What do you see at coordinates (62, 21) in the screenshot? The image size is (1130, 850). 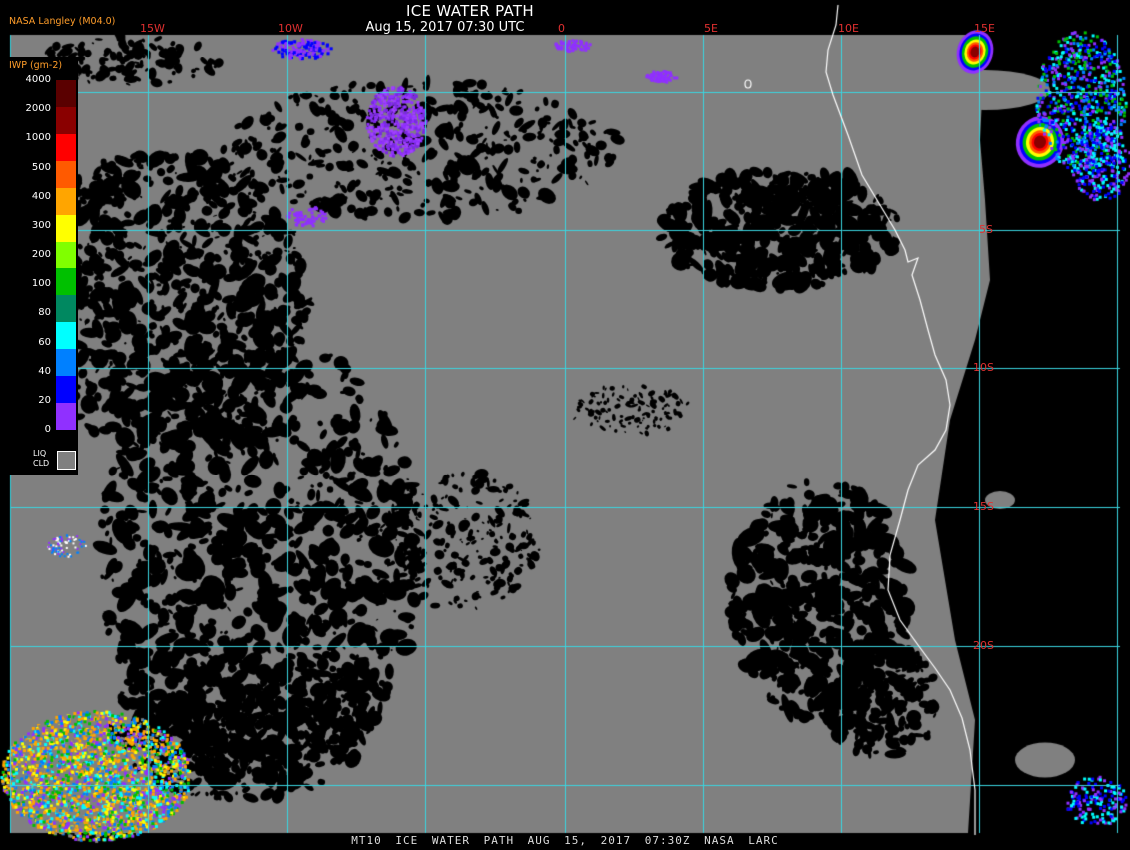 I see `producer-label: NASA Langley (M04.0)` at bounding box center [62, 21].